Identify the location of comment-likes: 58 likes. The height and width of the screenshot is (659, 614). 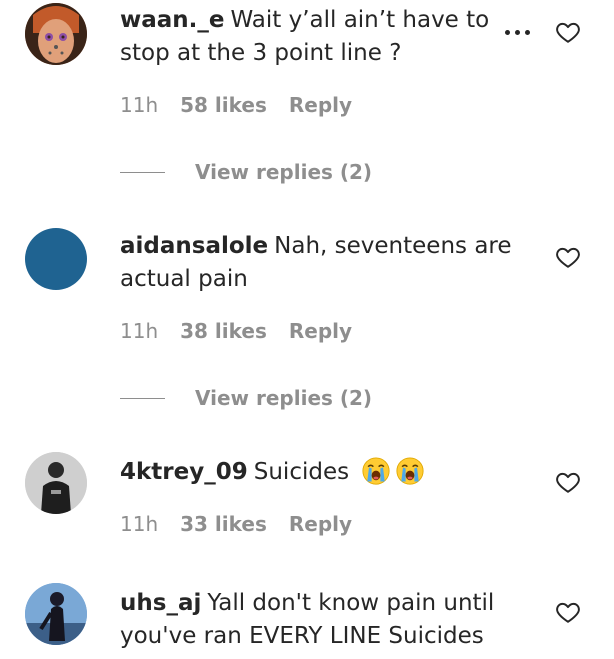
(223, 105).